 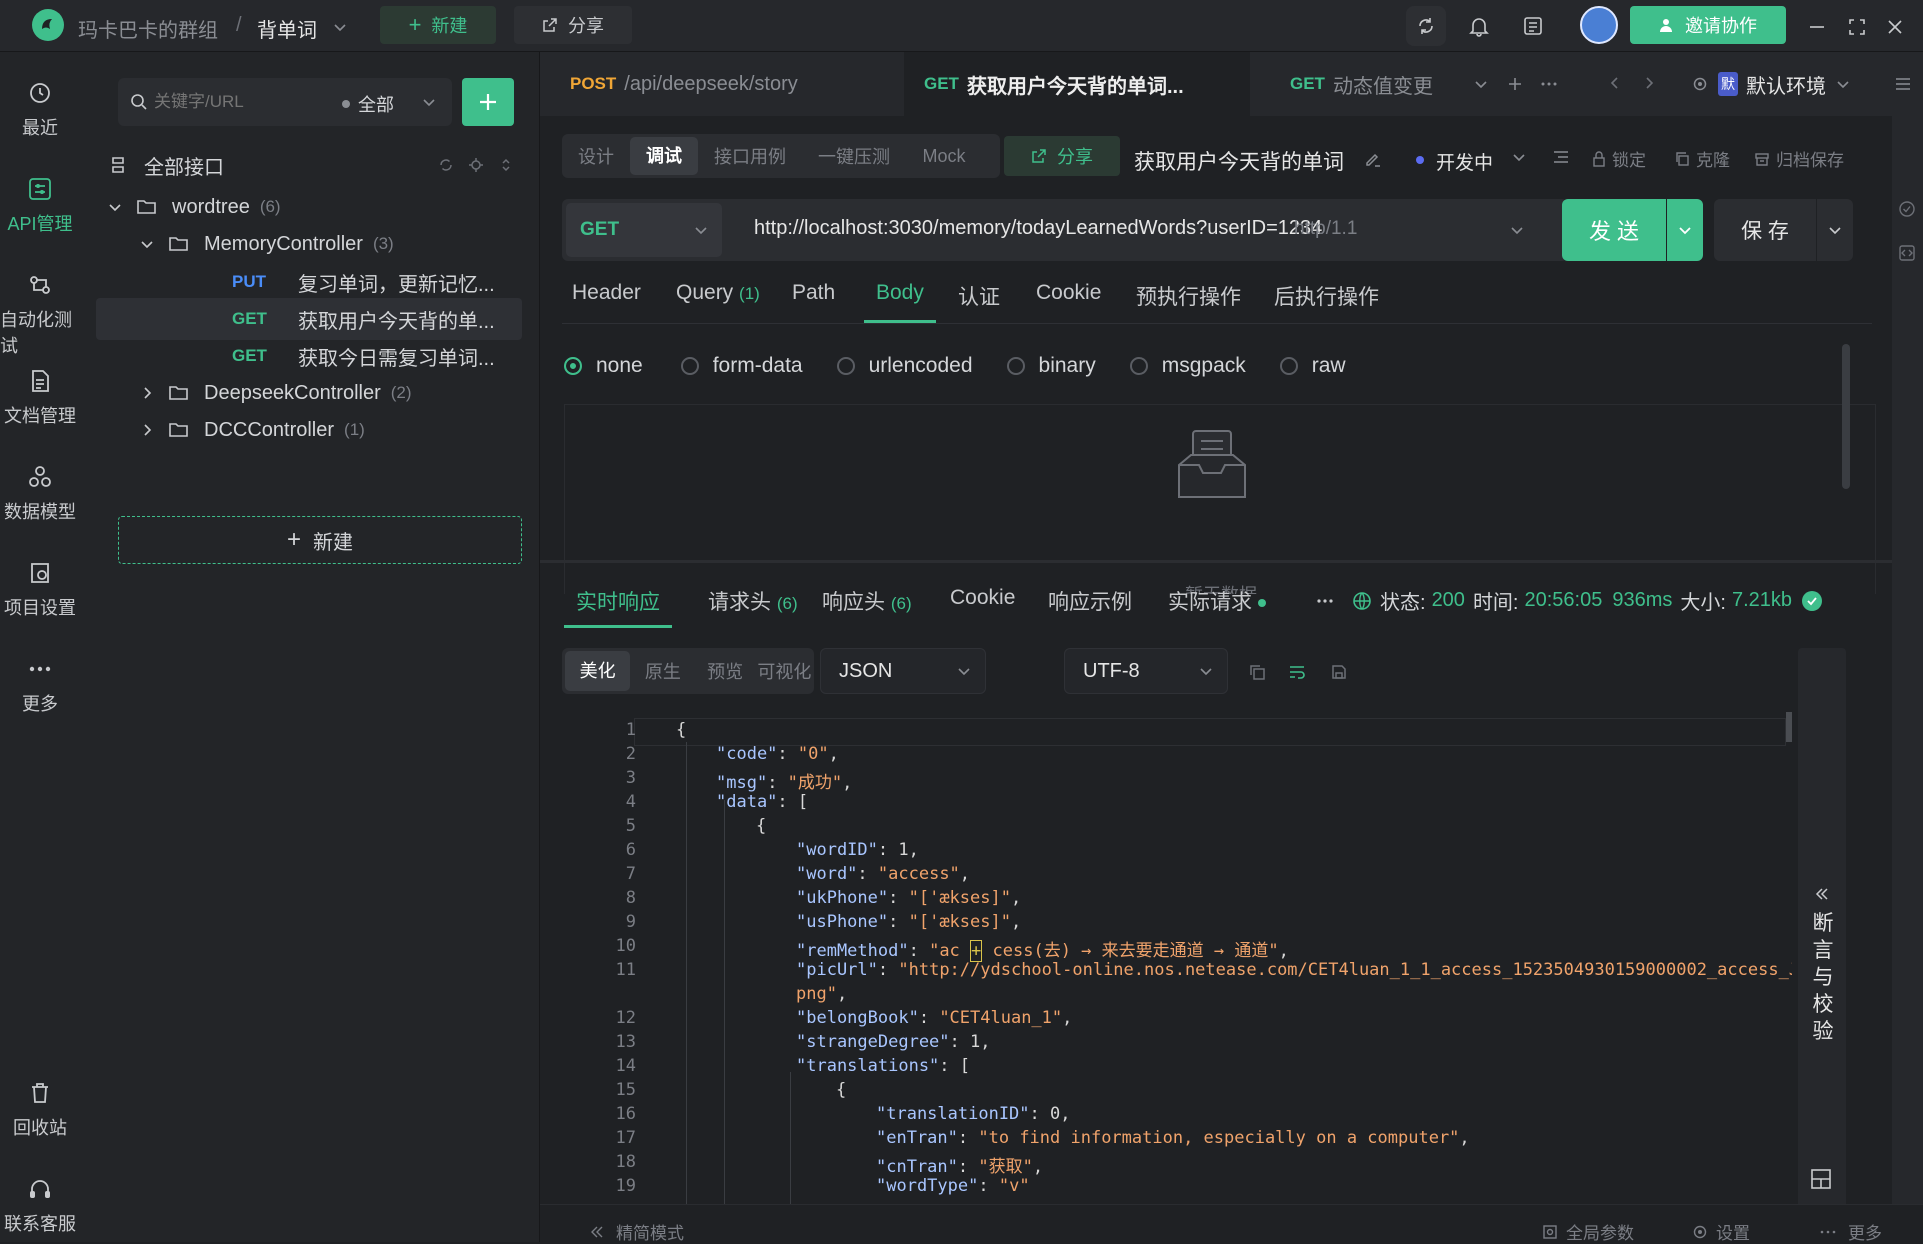 I want to click on search-box: 全部, so click(x=285, y=102).